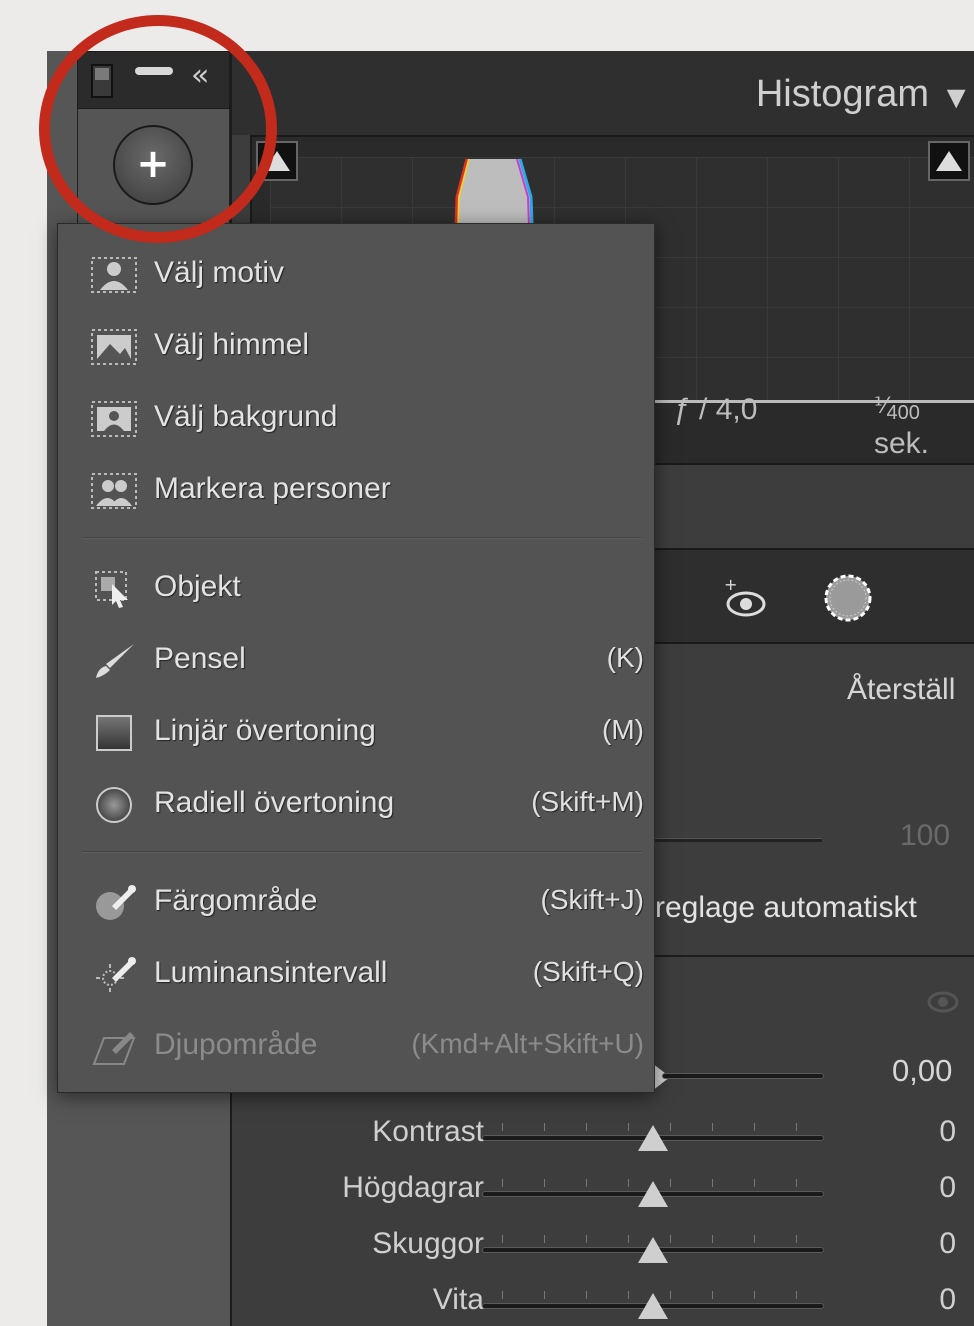  What do you see at coordinates (357, 1044) in the screenshot?
I see `menu-item-depth-range: Djupområde (Kmd+Alt+Skift+U)` at bounding box center [357, 1044].